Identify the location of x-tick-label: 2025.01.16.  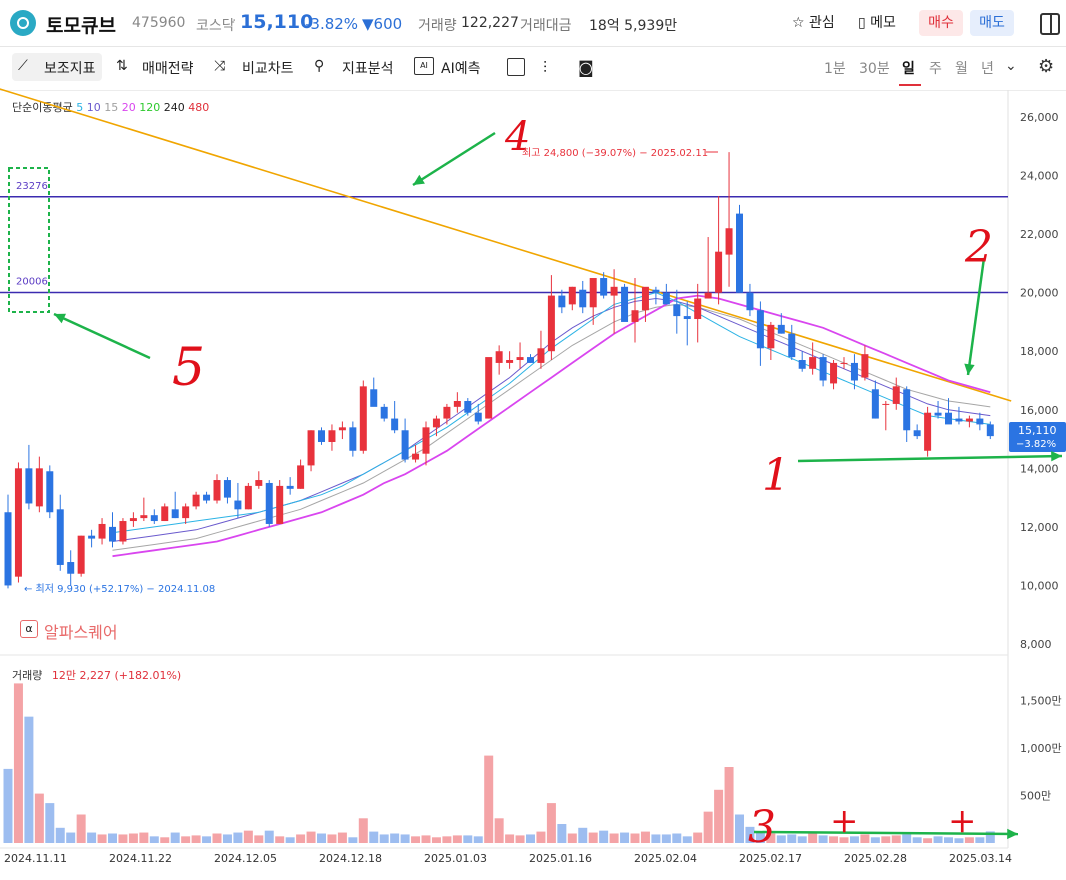
(560, 858).